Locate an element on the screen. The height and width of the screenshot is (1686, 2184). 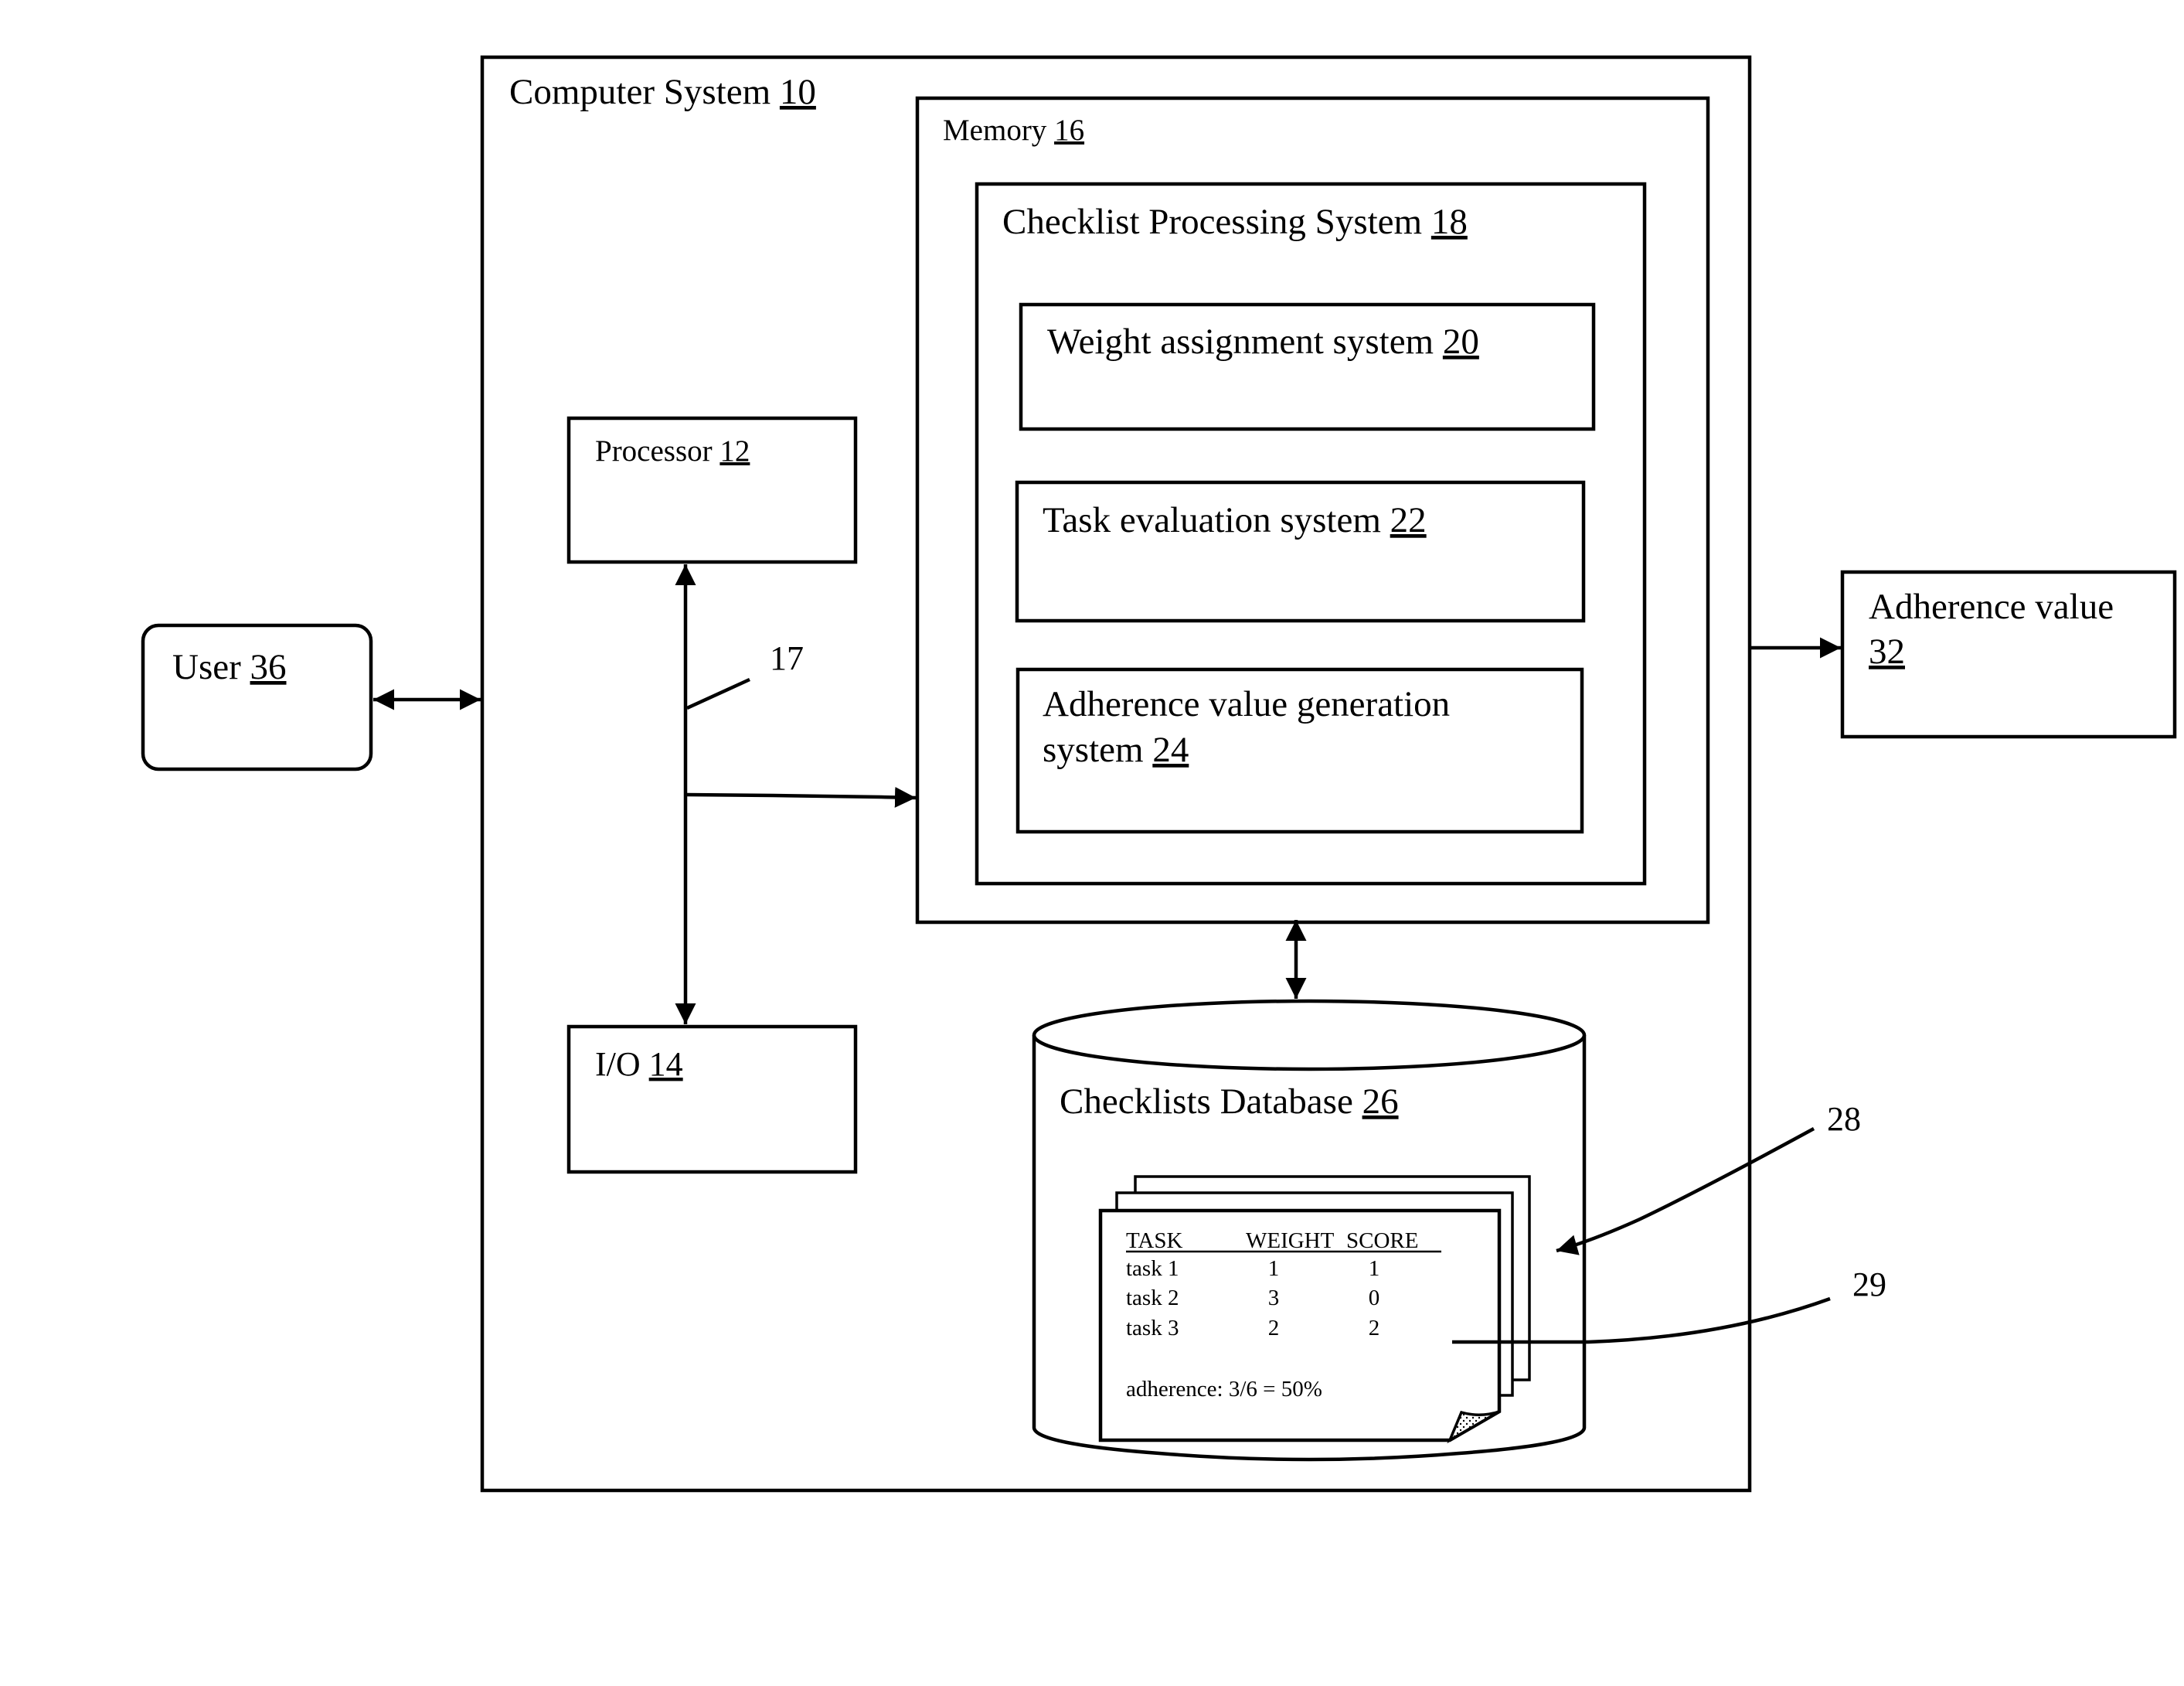
adherence-value-box: Adherence value 32 is located at coordinates (2008, 654).